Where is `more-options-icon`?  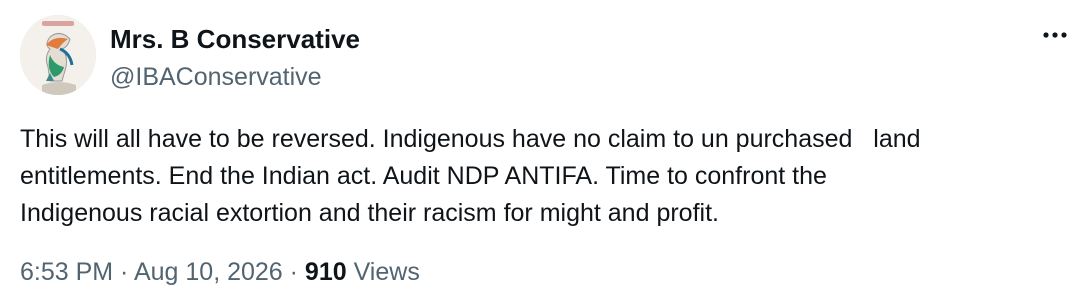
more-options-icon is located at coordinates (1055, 35).